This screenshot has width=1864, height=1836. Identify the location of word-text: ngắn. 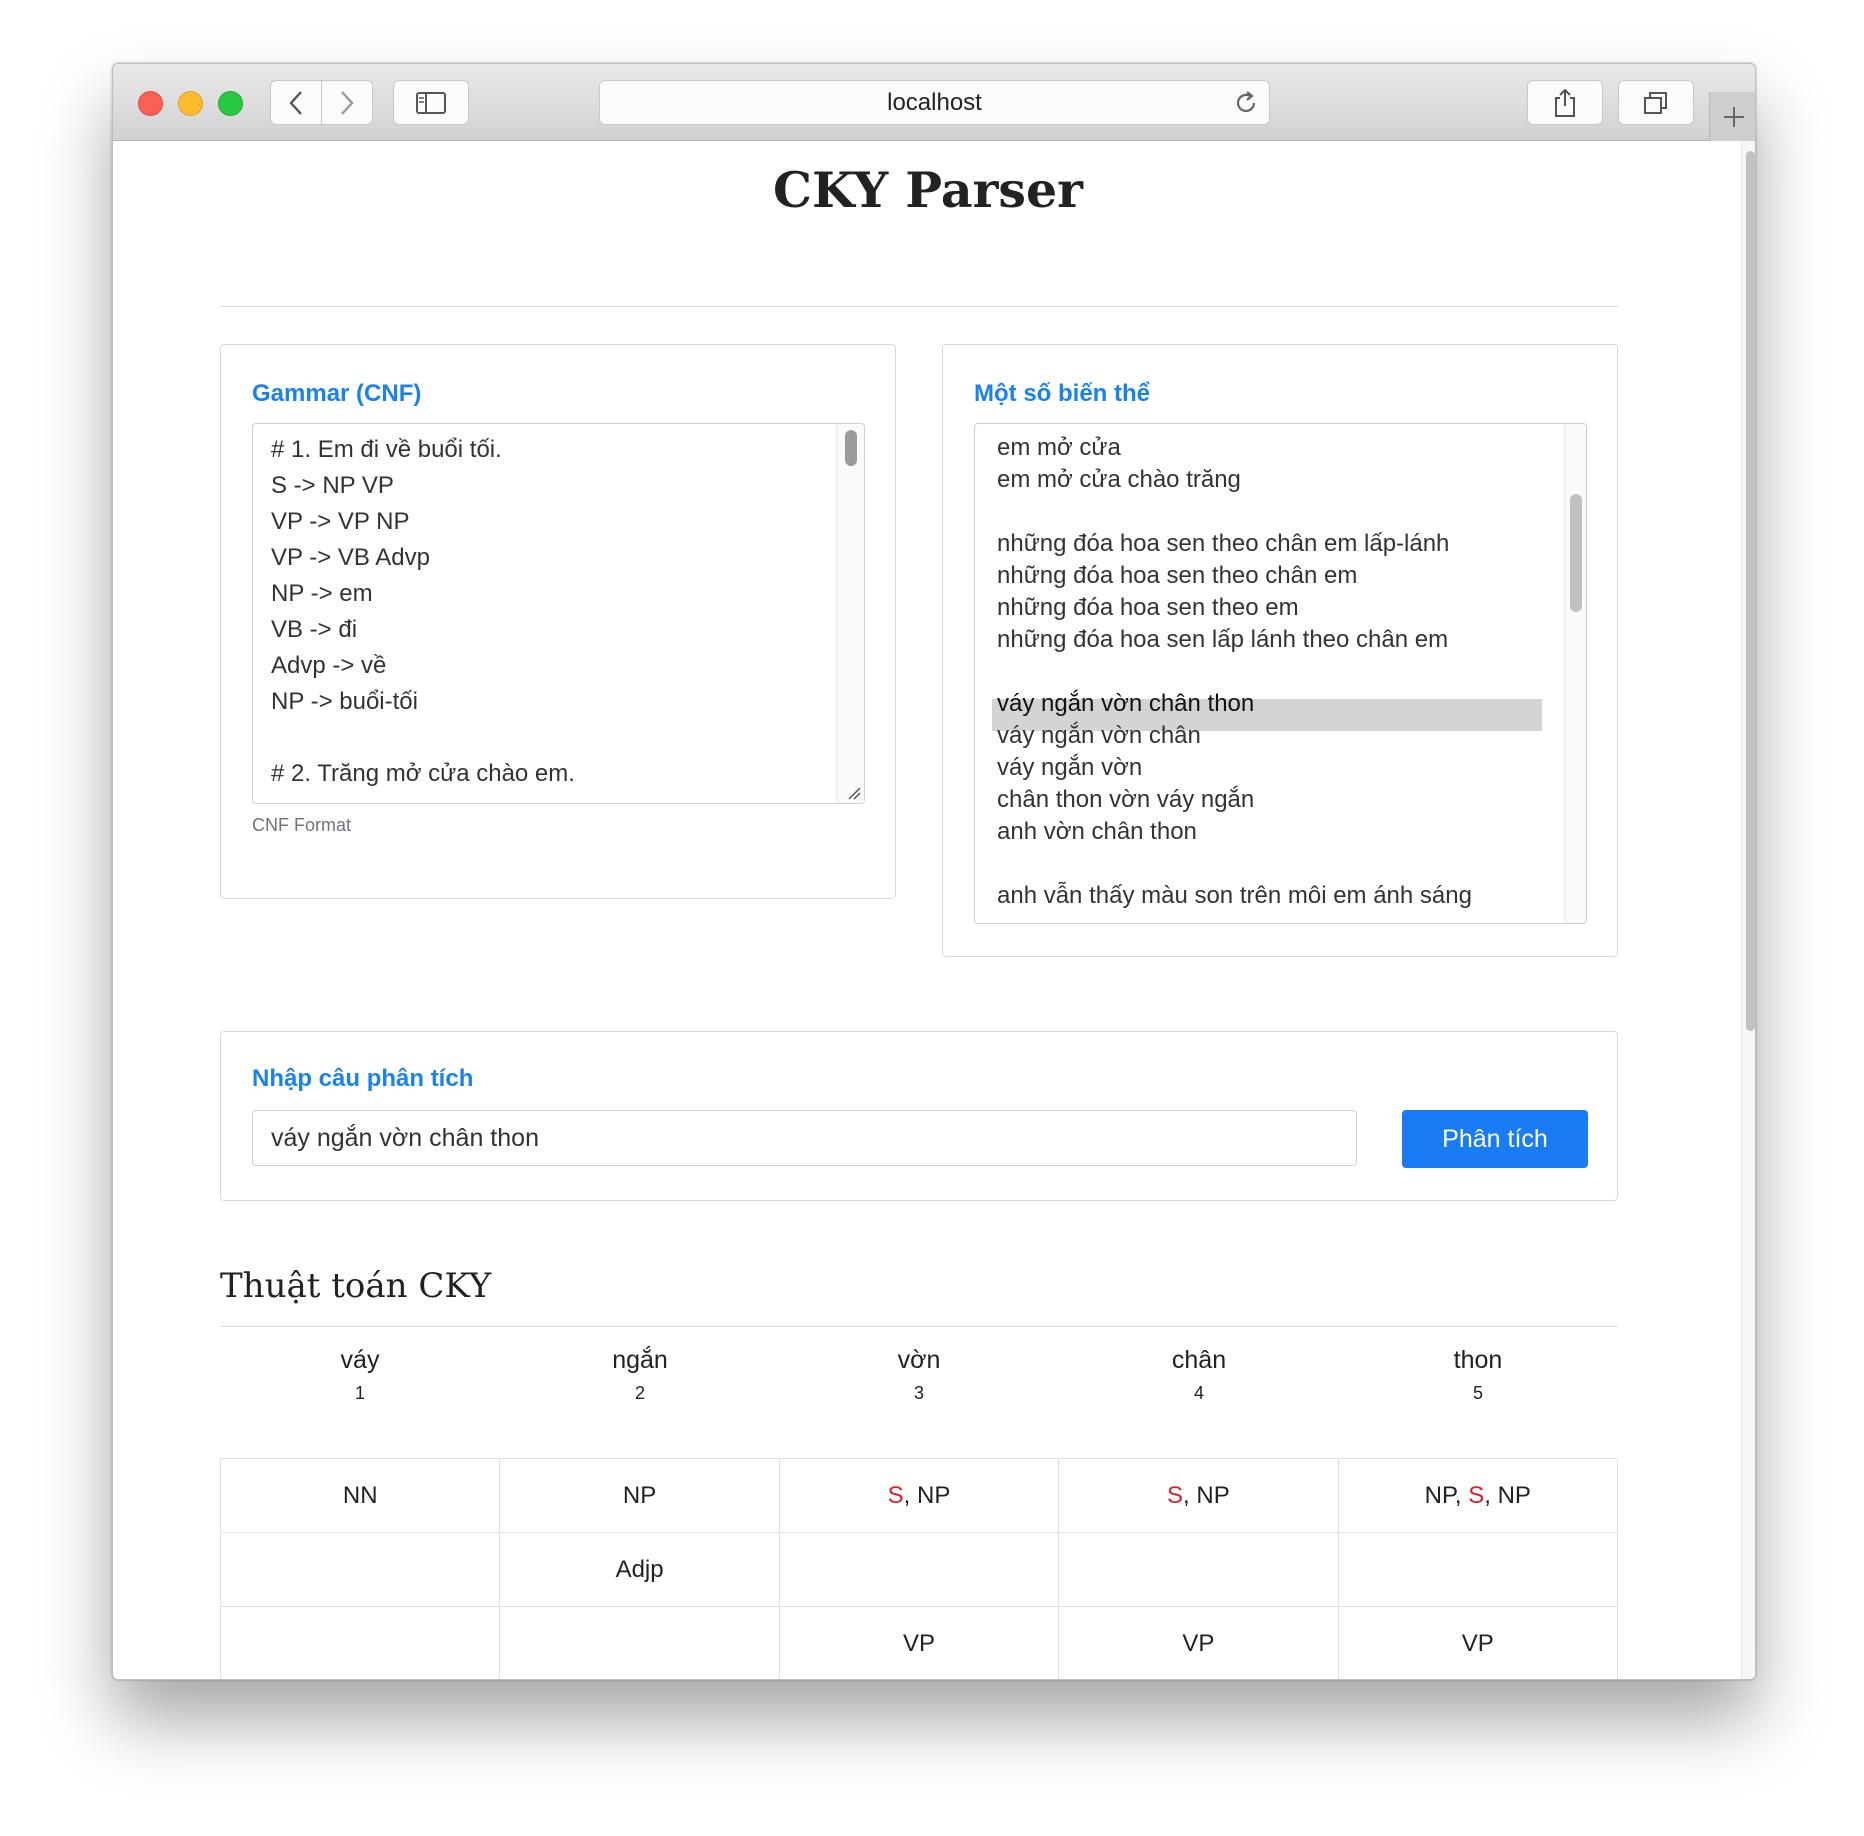
(640, 1360).